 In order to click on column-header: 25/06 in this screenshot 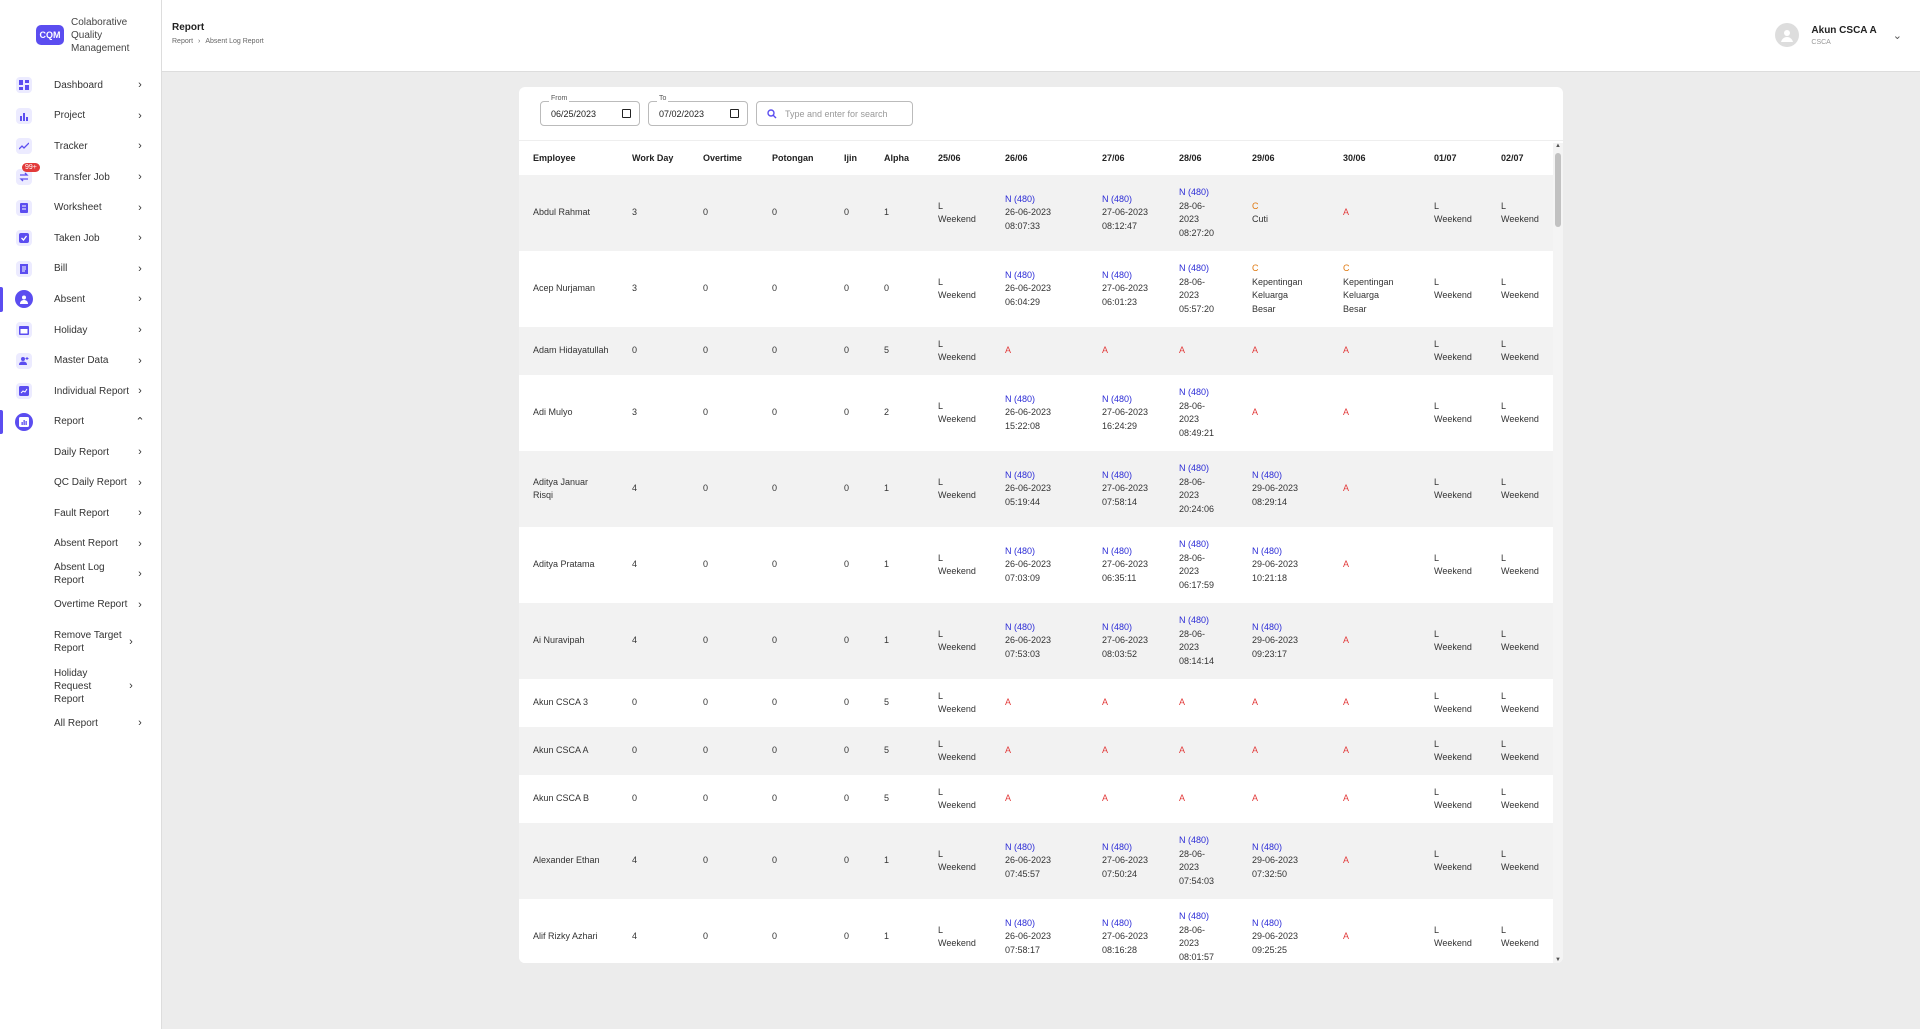, I will do `click(957, 158)`.